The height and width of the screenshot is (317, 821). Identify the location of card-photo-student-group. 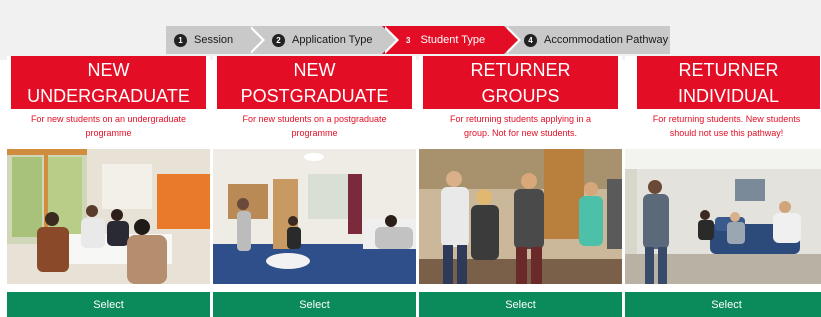
(520, 216).